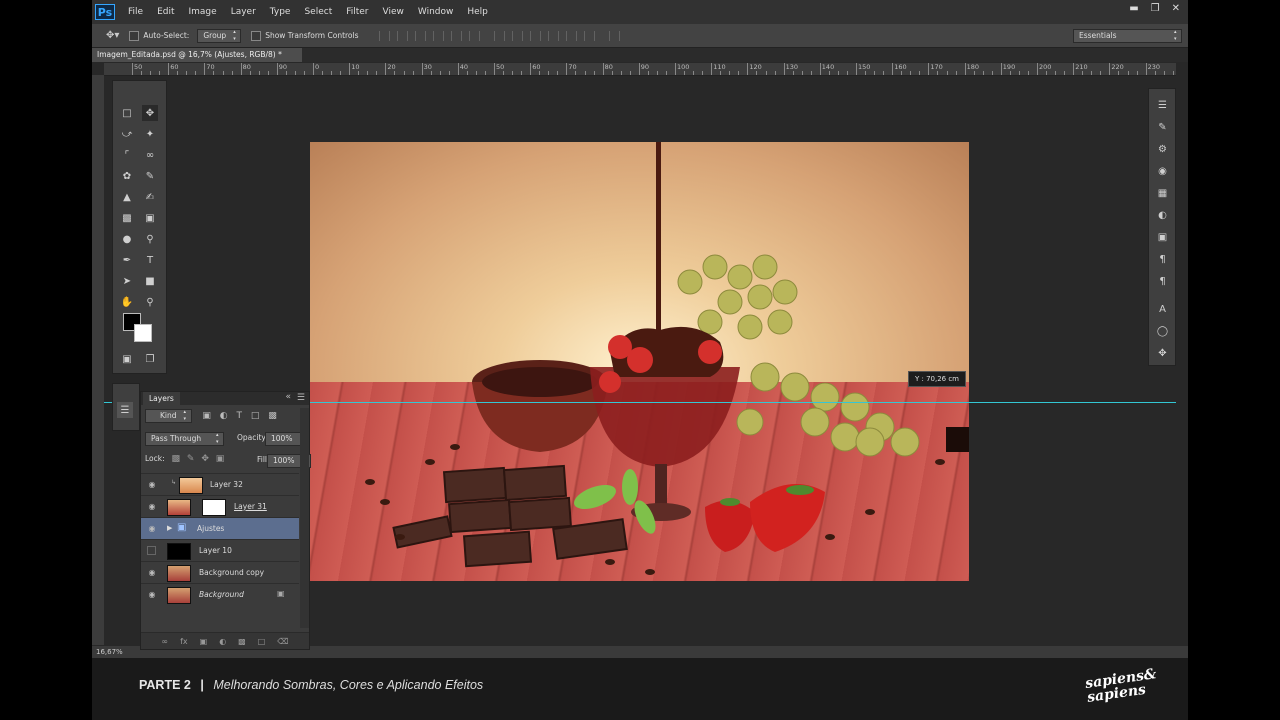 Image resolution: width=1280 pixels, height=720 pixels. I want to click on distribute-left-icon, so click(553, 35).